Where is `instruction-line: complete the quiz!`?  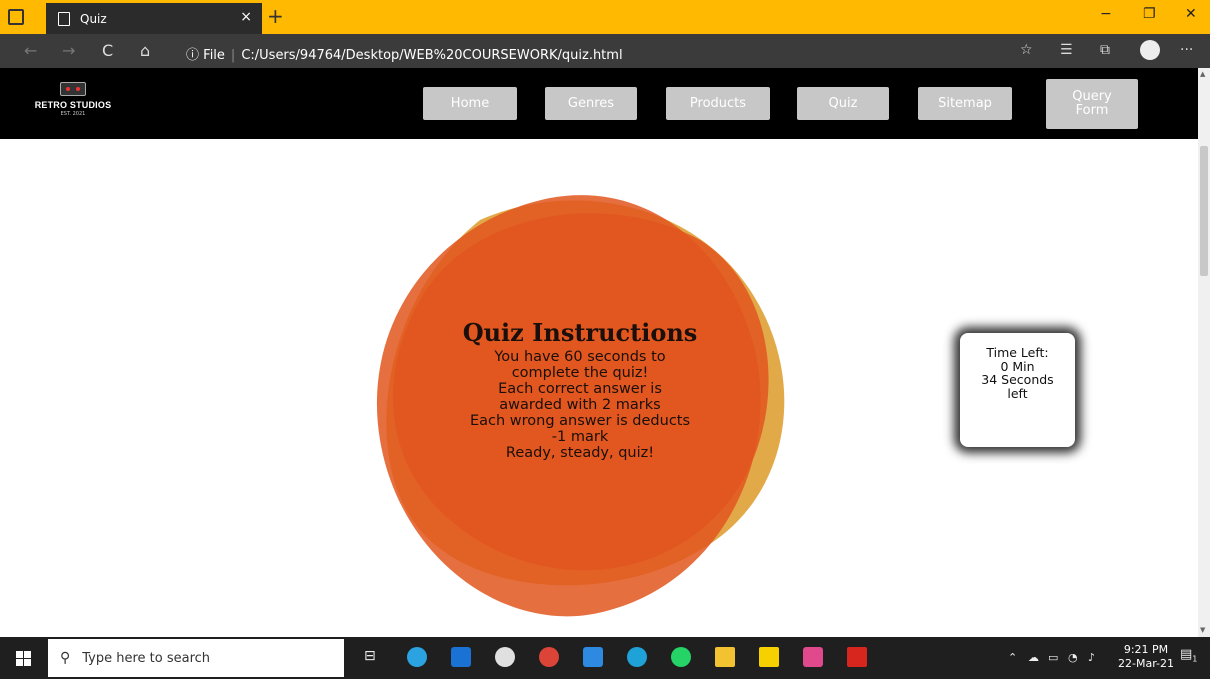 instruction-line: complete the quiz! is located at coordinates (580, 373).